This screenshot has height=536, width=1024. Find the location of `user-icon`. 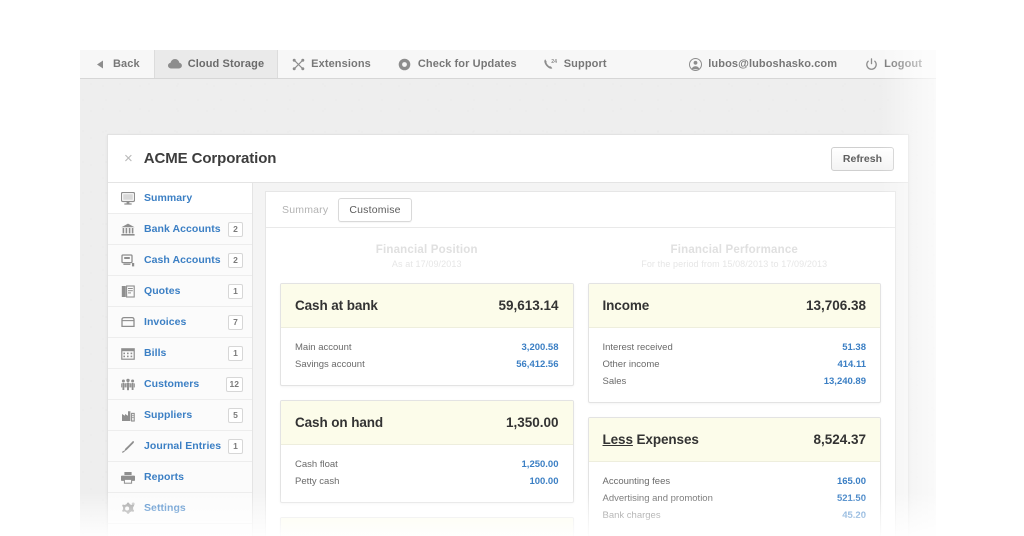

user-icon is located at coordinates (695, 64).